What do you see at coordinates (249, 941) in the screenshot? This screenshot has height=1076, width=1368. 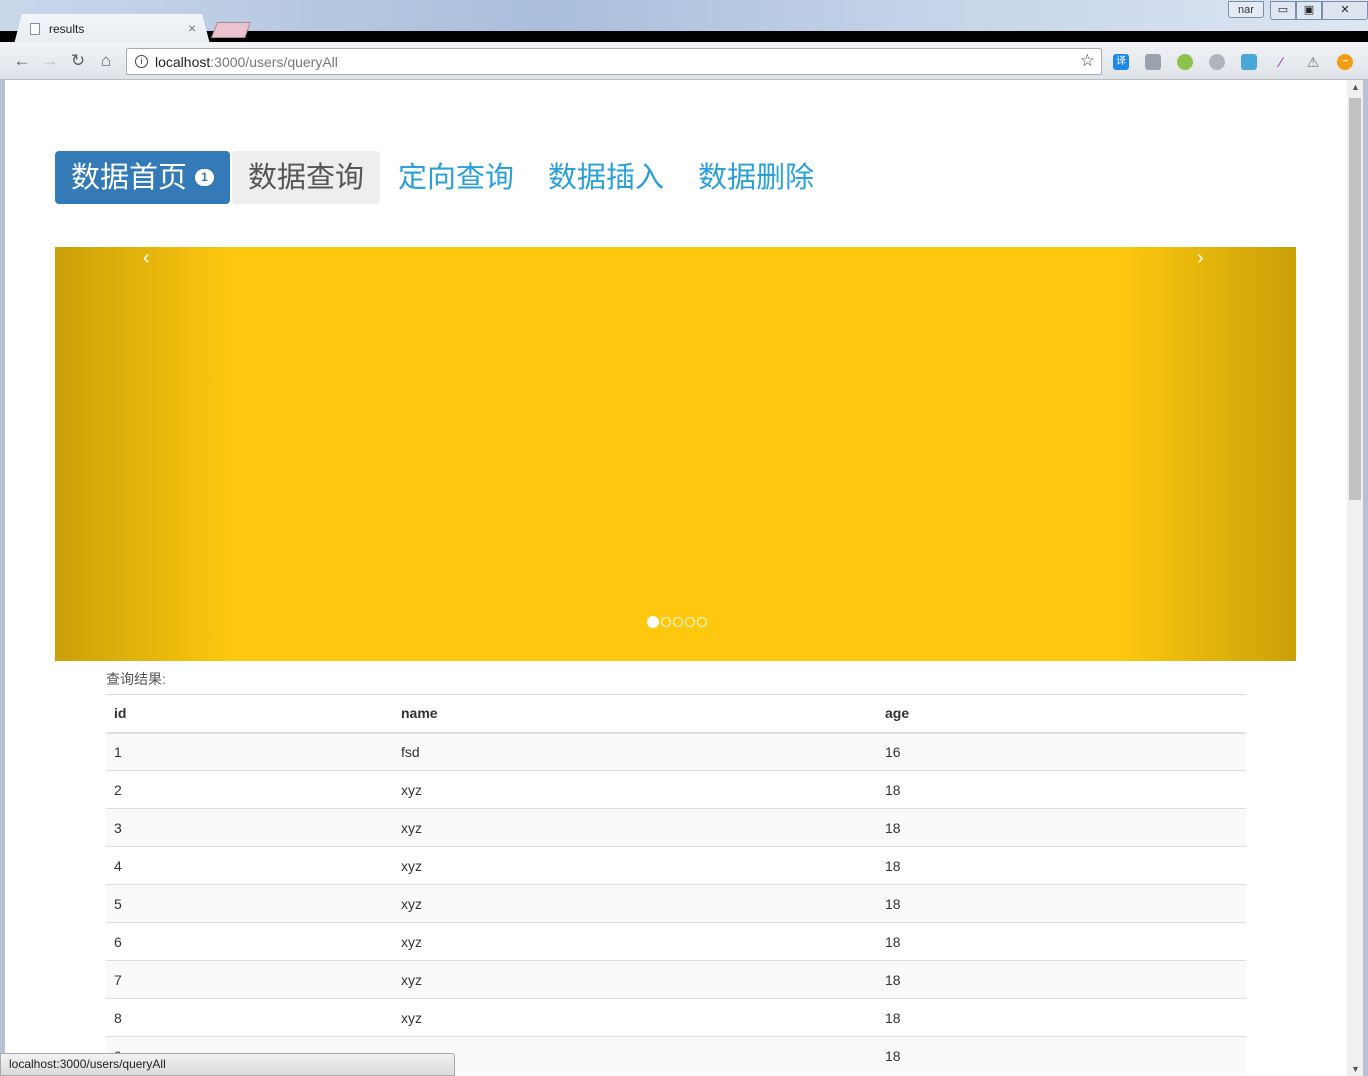 I see `cell-id: 6` at bounding box center [249, 941].